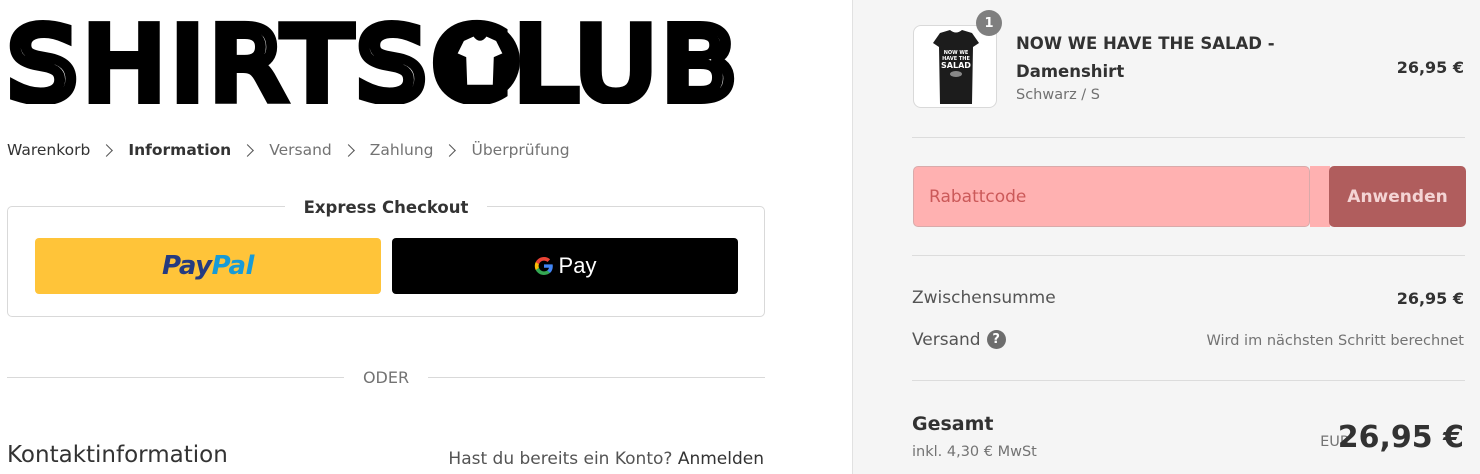 The height and width of the screenshot is (474, 1480). Describe the element at coordinates (953, 424) in the screenshot. I see `total-label: Gesamt` at that location.